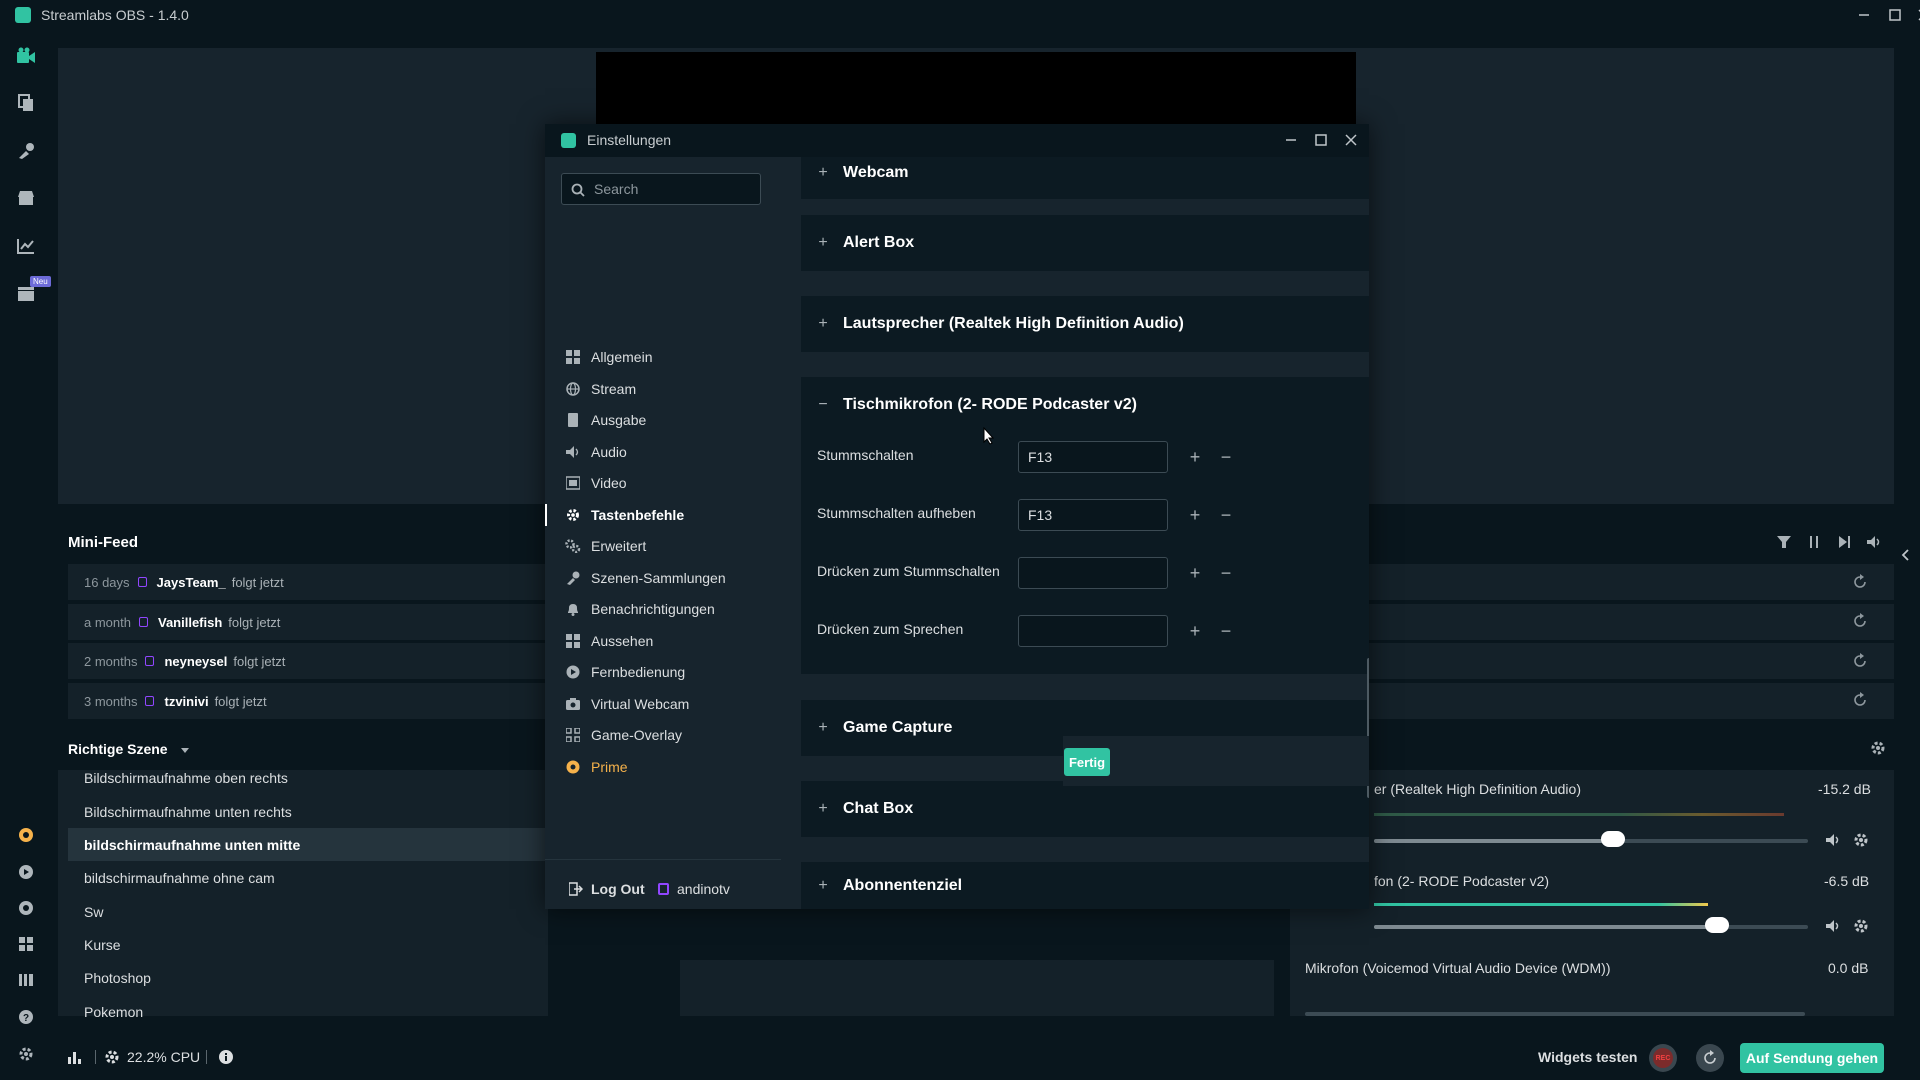 Image resolution: width=1920 pixels, height=1080 pixels. What do you see at coordinates (1895, 15) in the screenshot?
I see `maximize-icon` at bounding box center [1895, 15].